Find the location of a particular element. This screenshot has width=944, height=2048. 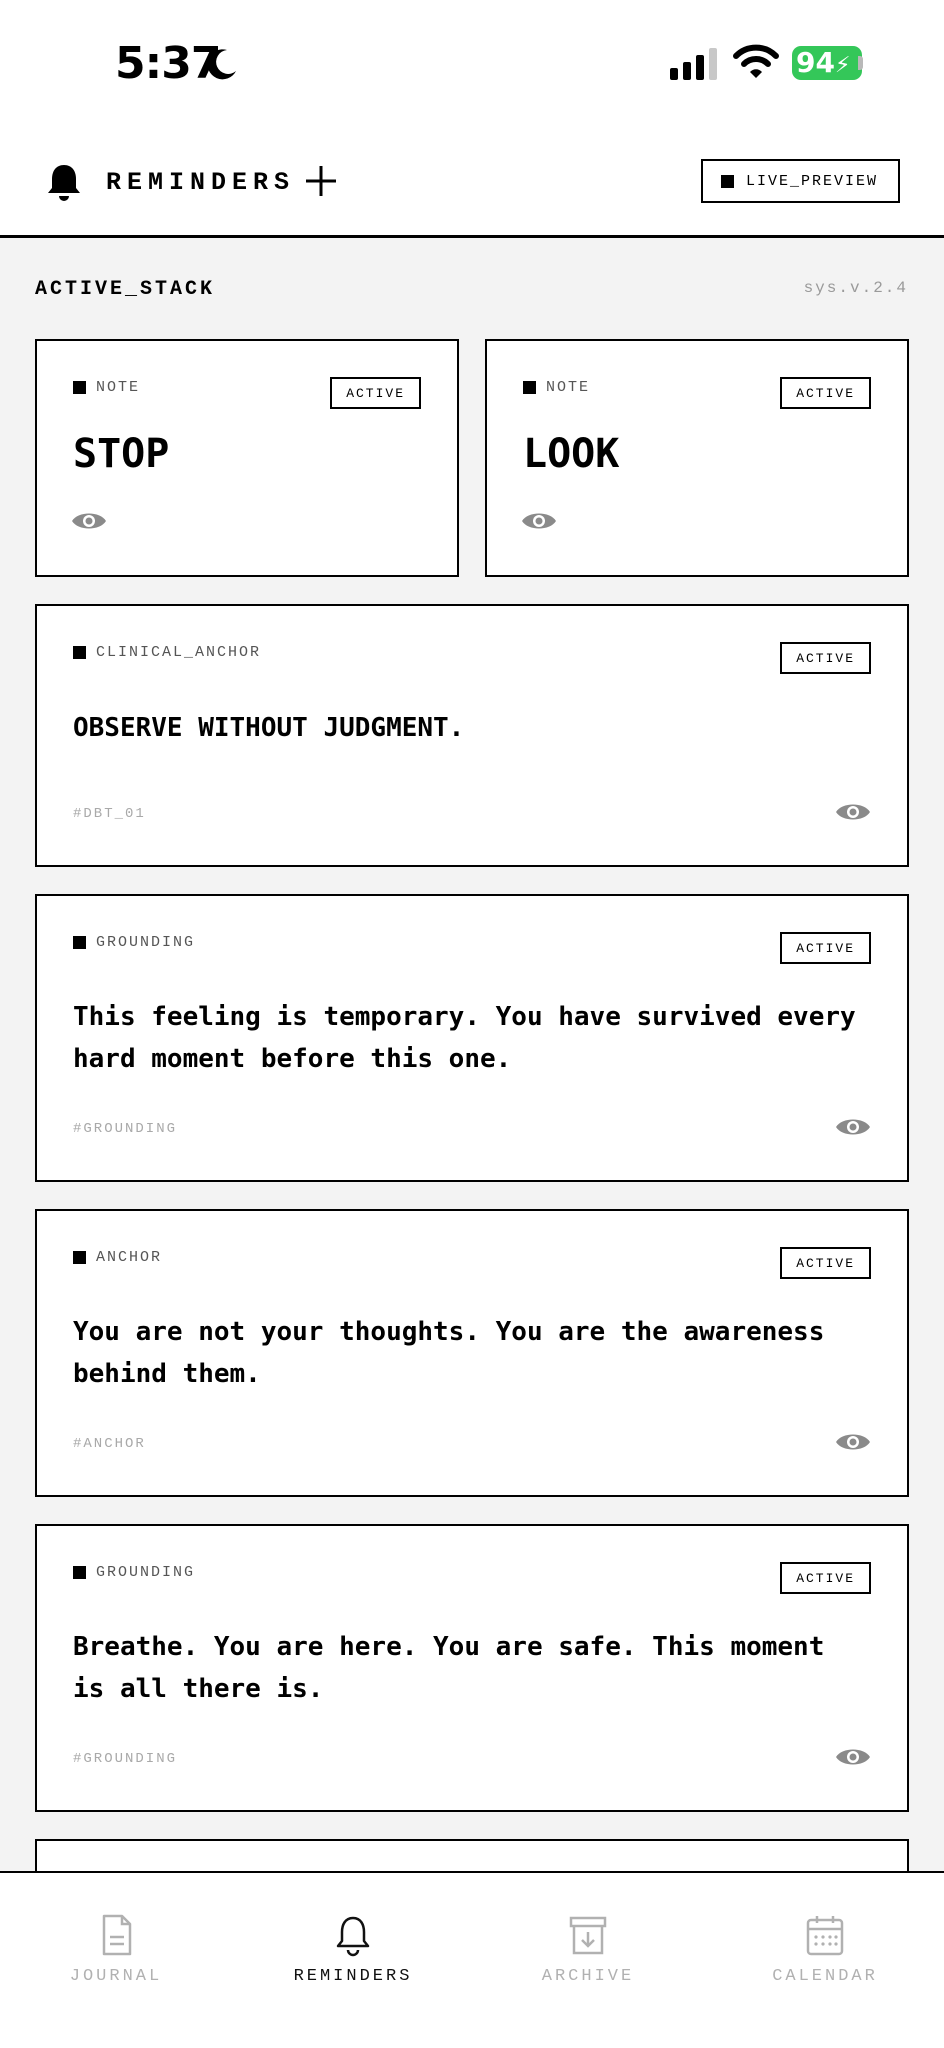

nav-label: CALENDAR is located at coordinates (825, 1976).